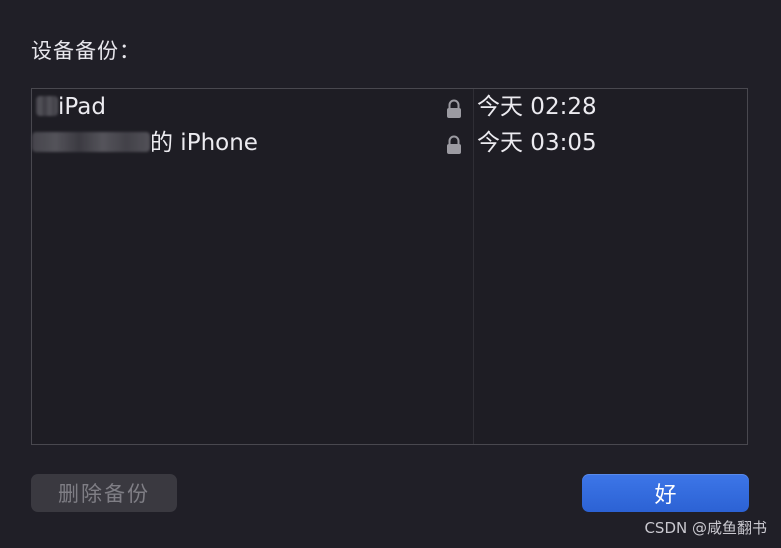 Image resolution: width=781 pixels, height=548 pixels. I want to click on ok-button: 好, so click(665, 493).